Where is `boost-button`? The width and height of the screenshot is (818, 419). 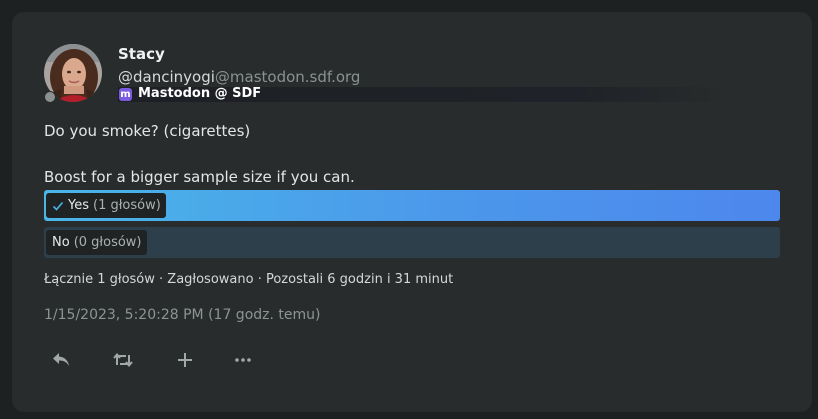
boost-button is located at coordinates (123, 360).